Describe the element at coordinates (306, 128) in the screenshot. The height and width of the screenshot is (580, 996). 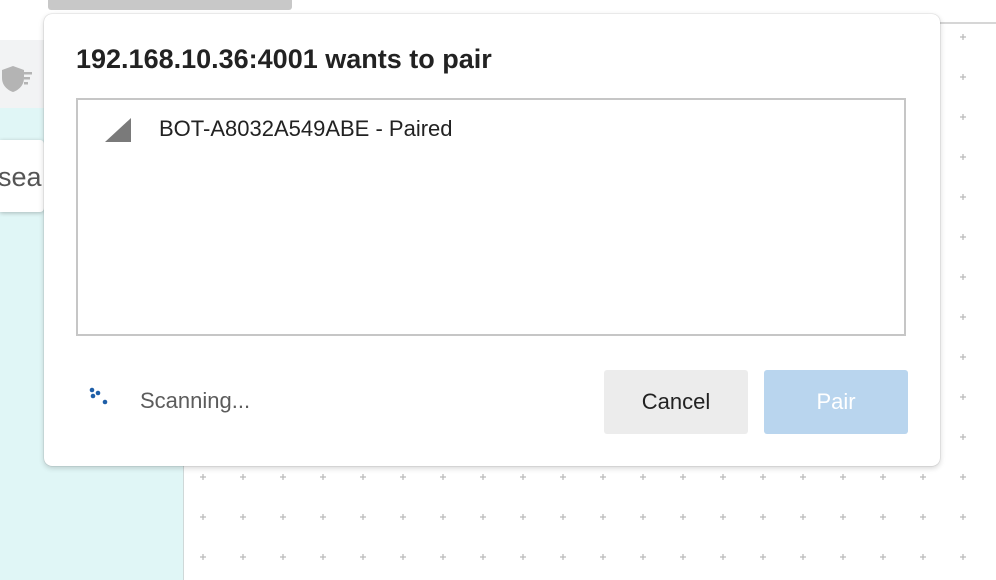
I see `device-label: BOT-A8032A549ABE - Paired` at that location.